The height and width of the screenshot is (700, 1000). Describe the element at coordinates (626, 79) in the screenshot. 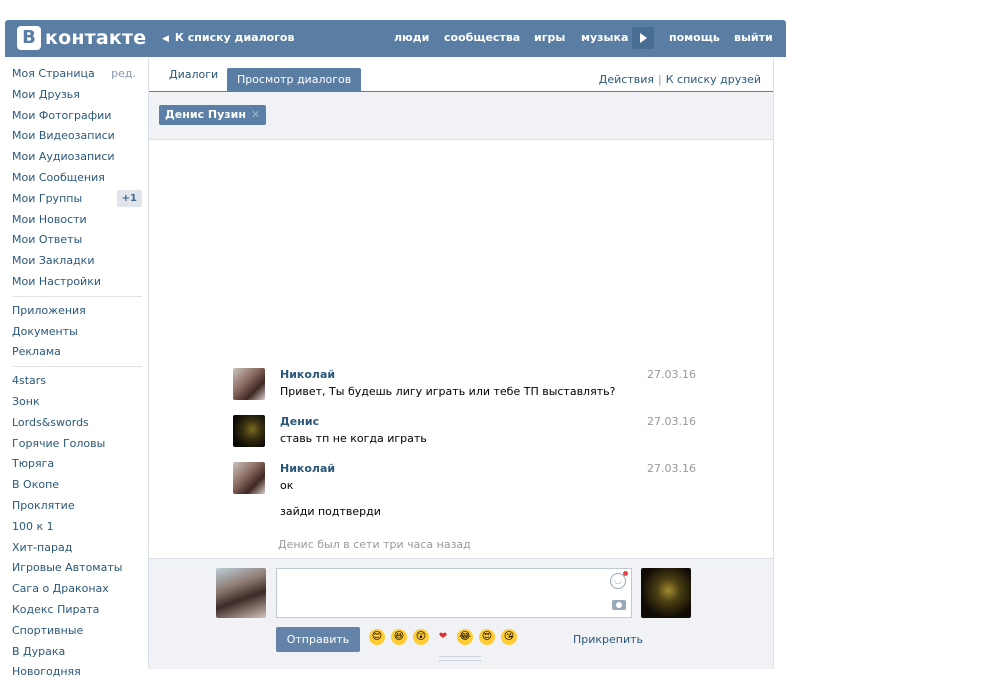

I see `actions-link: Действия` at that location.